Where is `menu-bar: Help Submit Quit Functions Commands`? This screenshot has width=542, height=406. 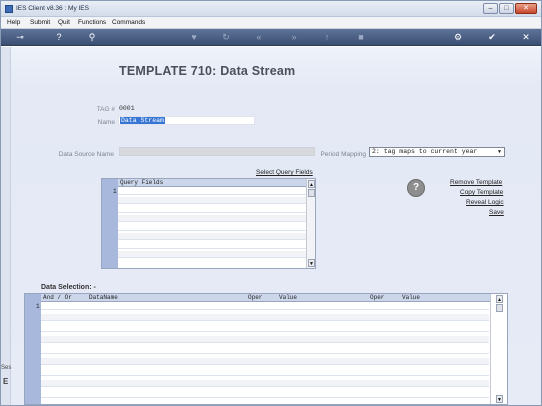 menu-bar: Help Submit Quit Functions Commands is located at coordinates (271, 23).